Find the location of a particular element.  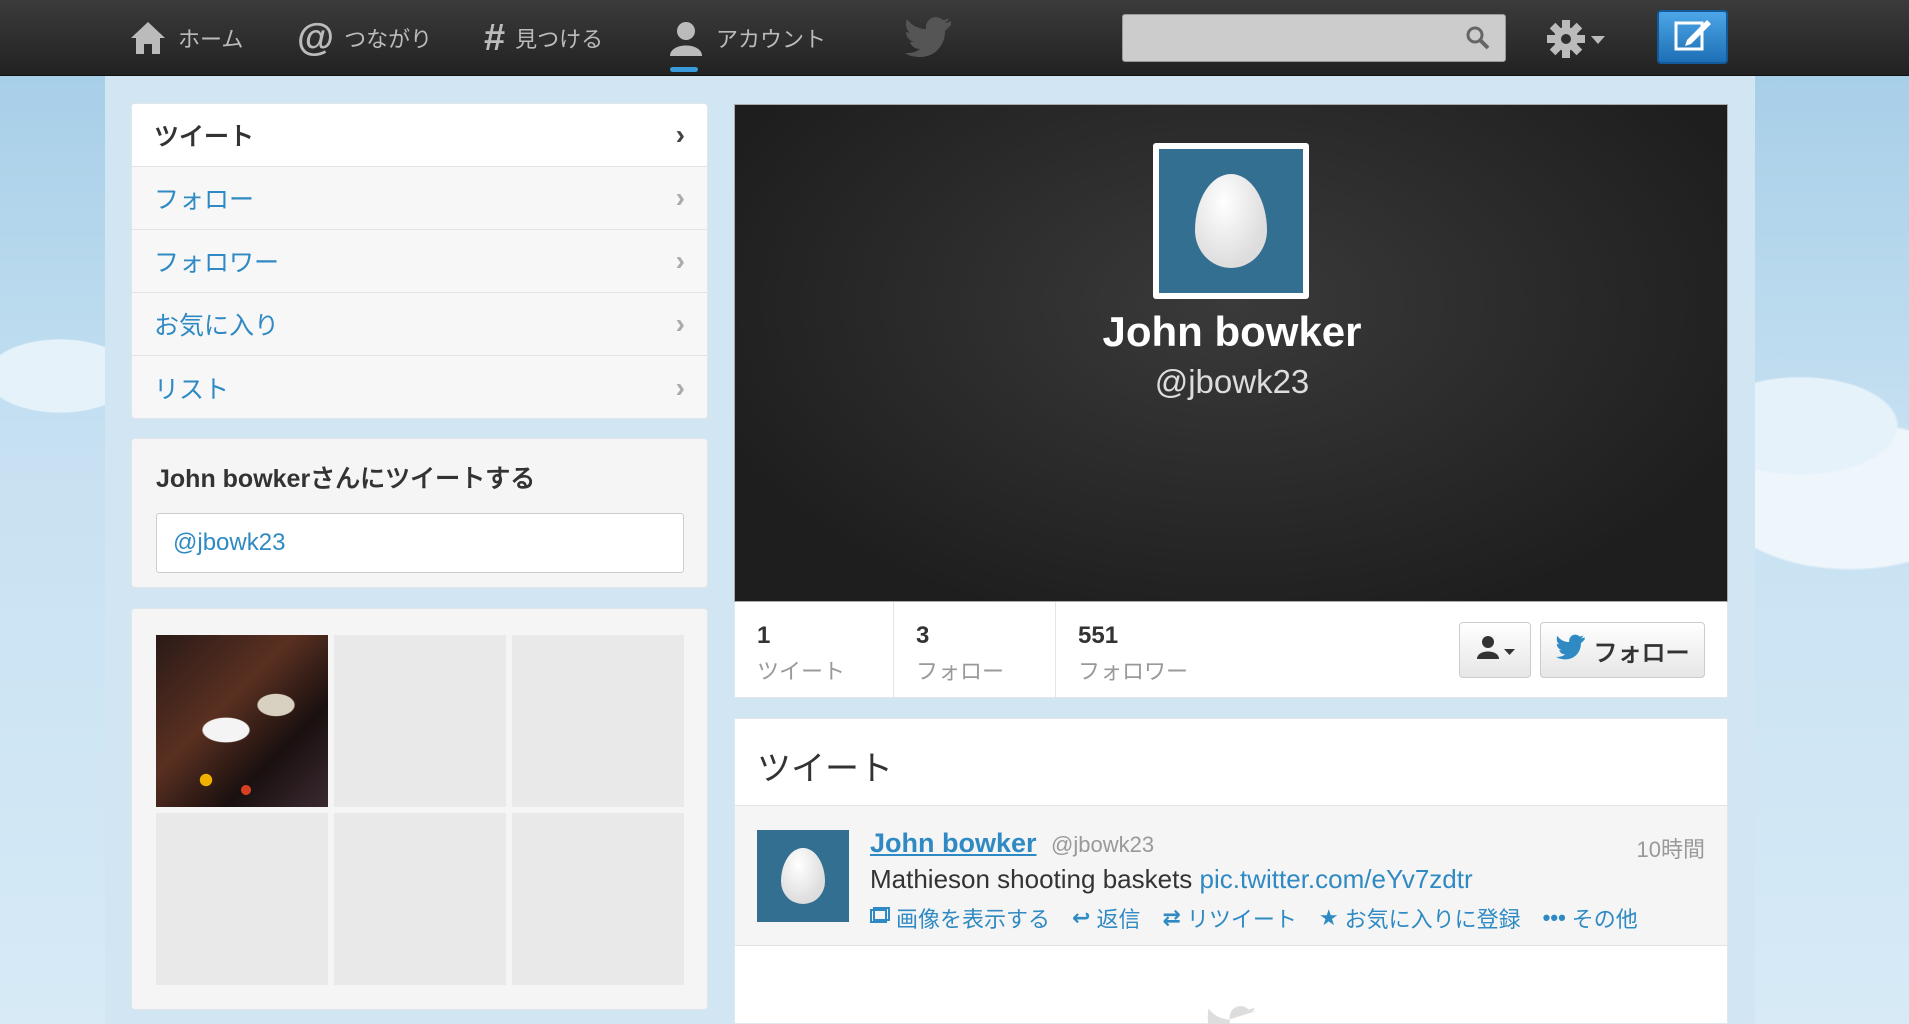

stat-tweets-count: 1 is located at coordinates (764, 635).